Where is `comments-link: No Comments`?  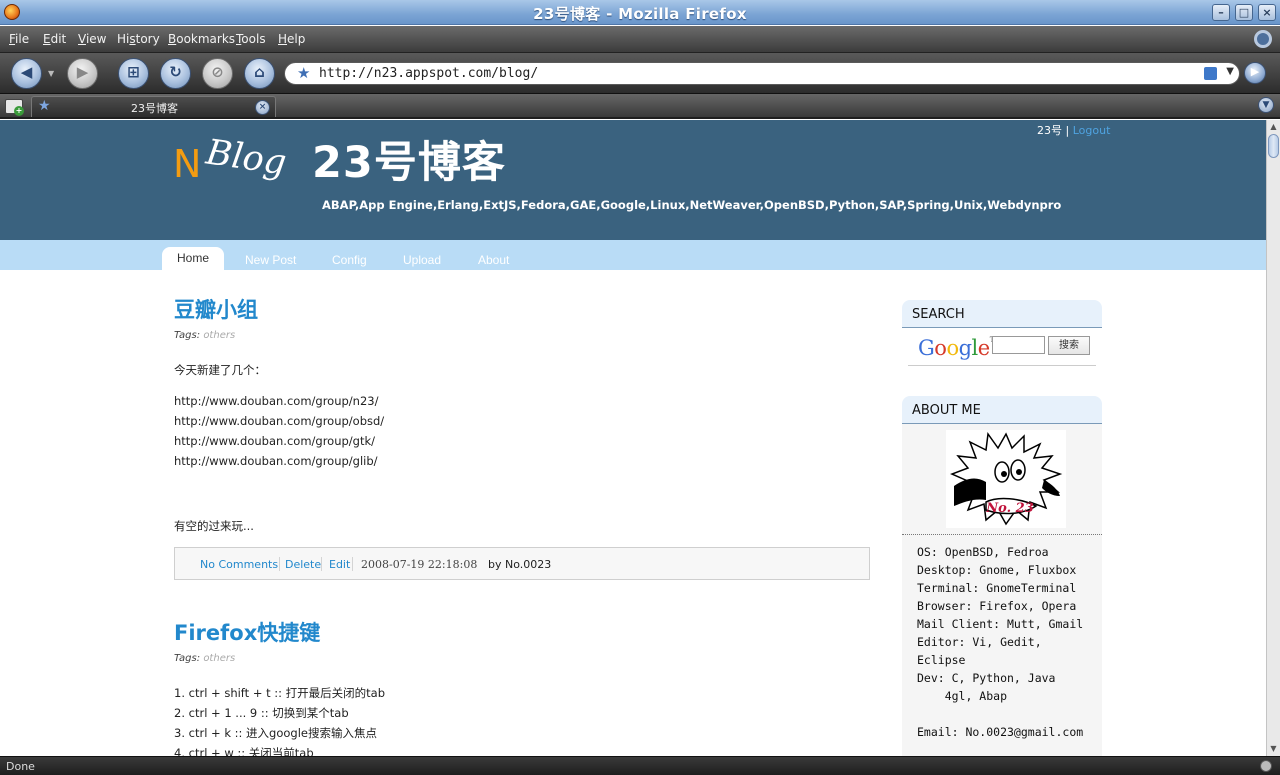
comments-link: No Comments is located at coordinates (239, 564).